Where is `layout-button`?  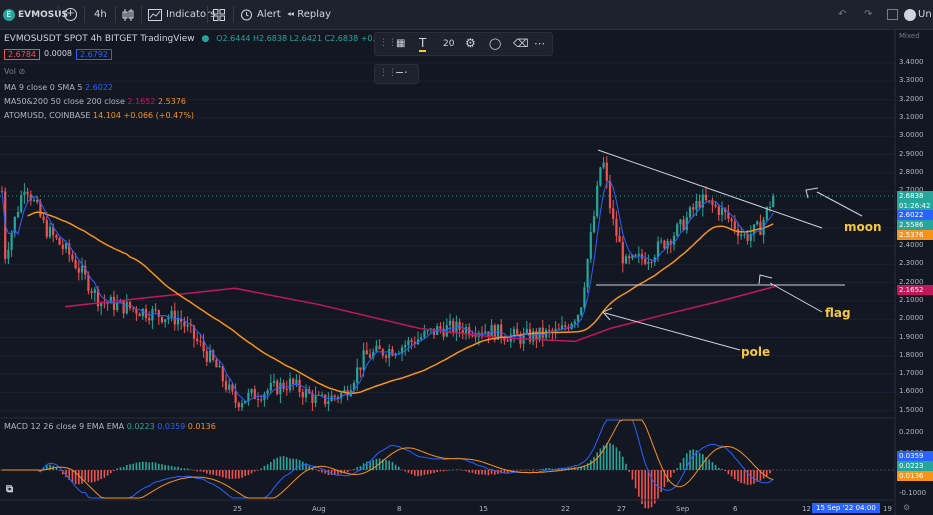 layout-button is located at coordinates (219, 14).